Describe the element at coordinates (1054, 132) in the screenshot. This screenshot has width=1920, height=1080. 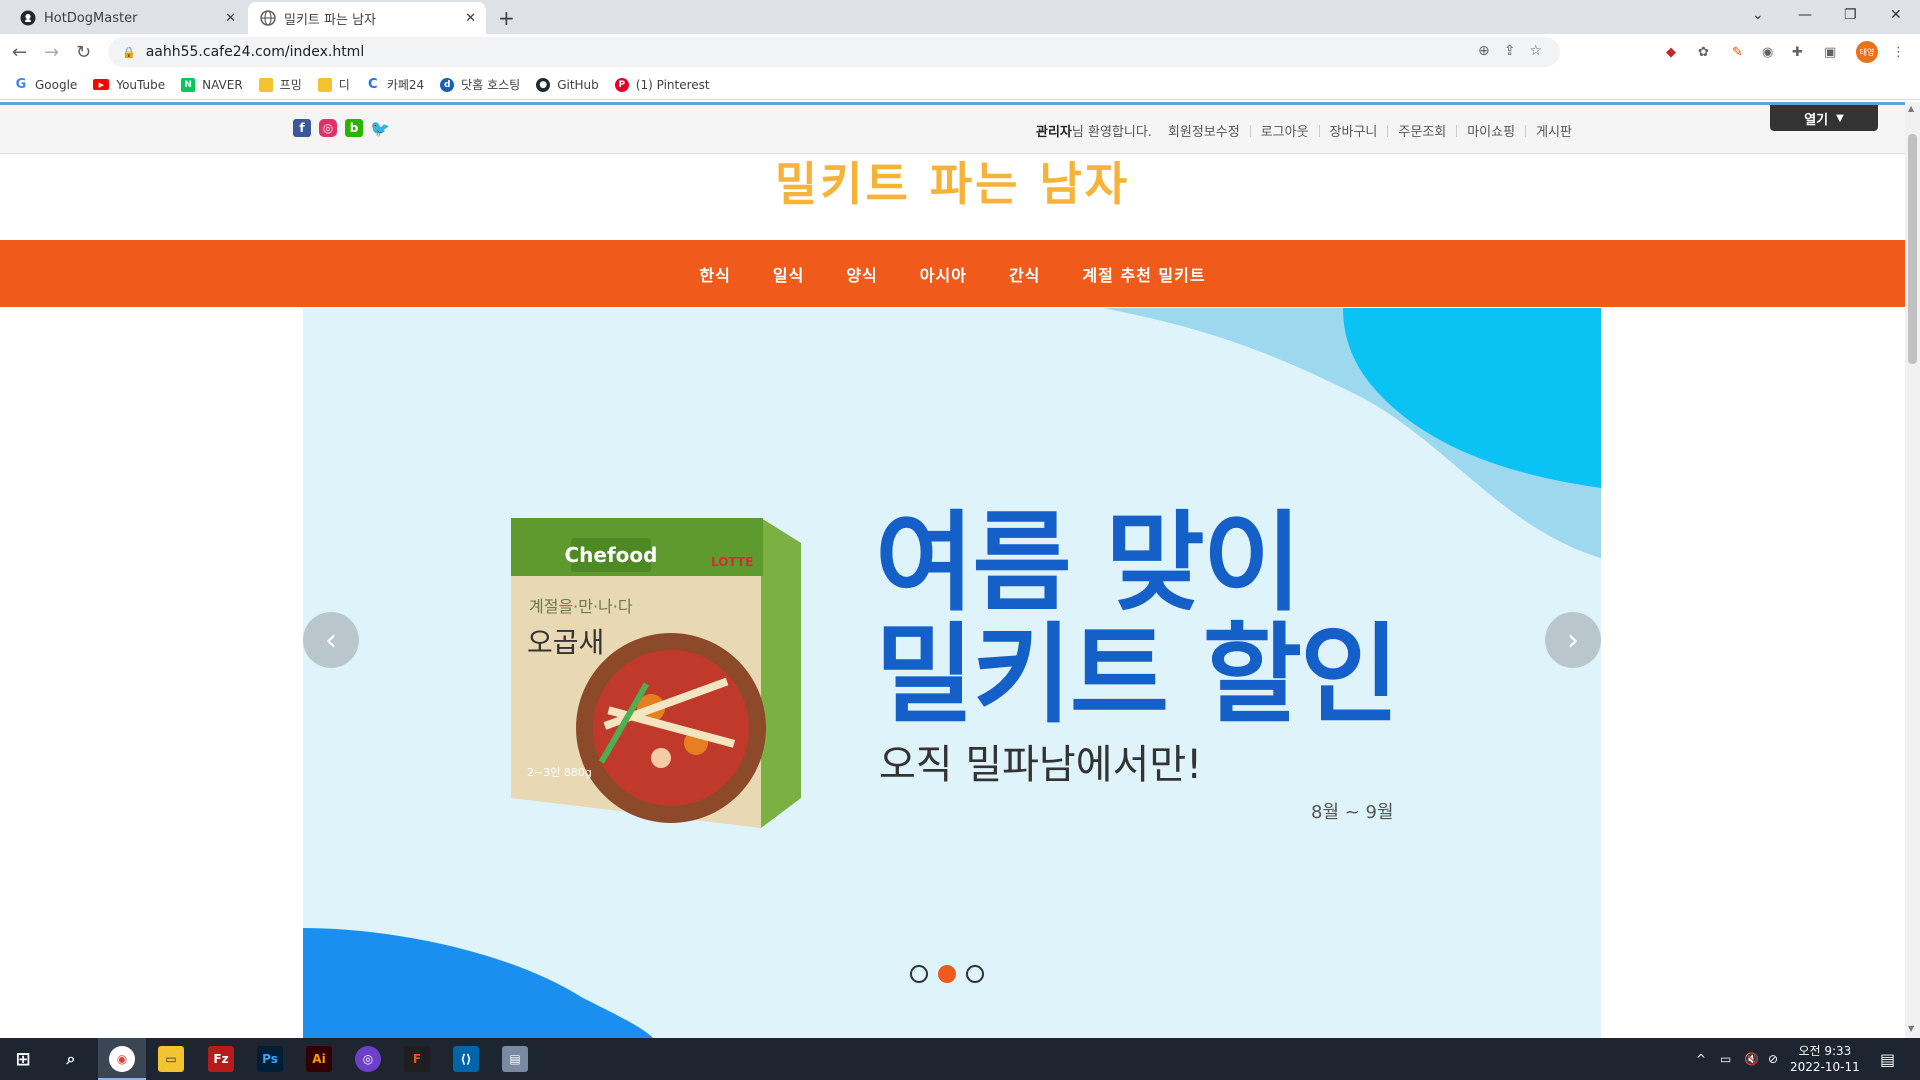
I see `admin-name: 관리자` at that location.